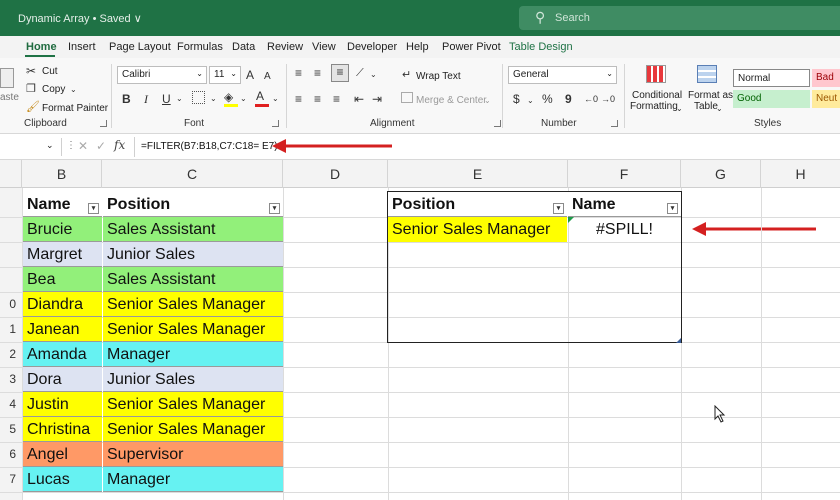 The width and height of the screenshot is (840, 500). What do you see at coordinates (53, 89) in the screenshot?
I see `copy-button: Copy` at bounding box center [53, 89].